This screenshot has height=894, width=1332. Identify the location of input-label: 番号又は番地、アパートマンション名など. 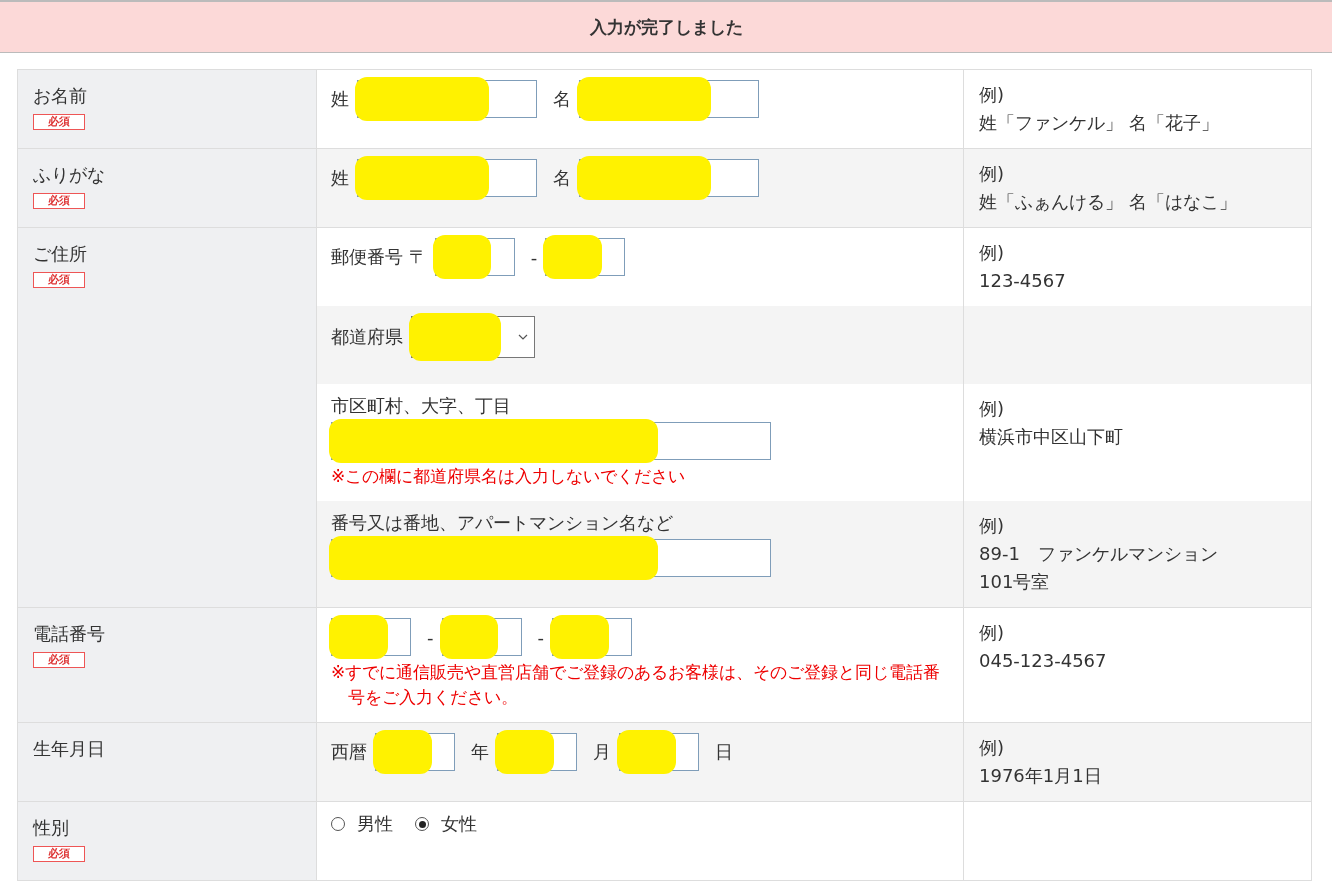
(502, 523).